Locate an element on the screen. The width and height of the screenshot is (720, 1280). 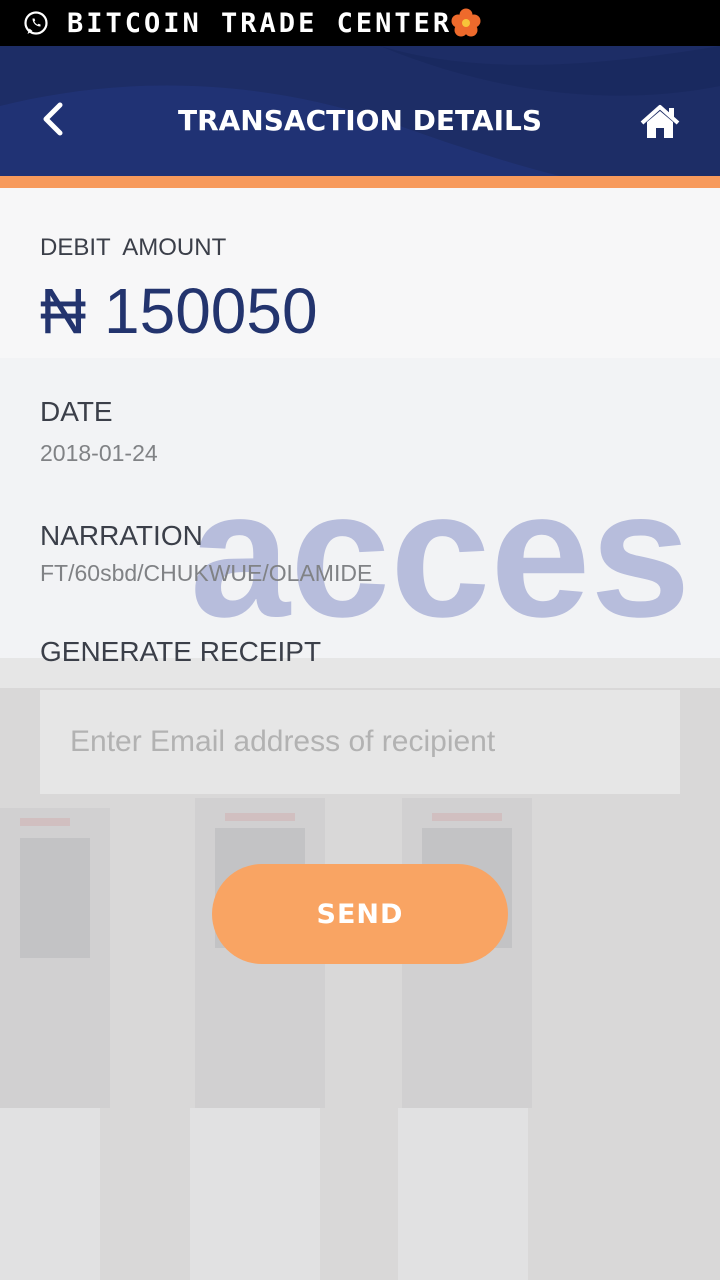
narration-value: FT/60sbd/CHUKWUE/OLAMIDE is located at coordinates (206, 573).